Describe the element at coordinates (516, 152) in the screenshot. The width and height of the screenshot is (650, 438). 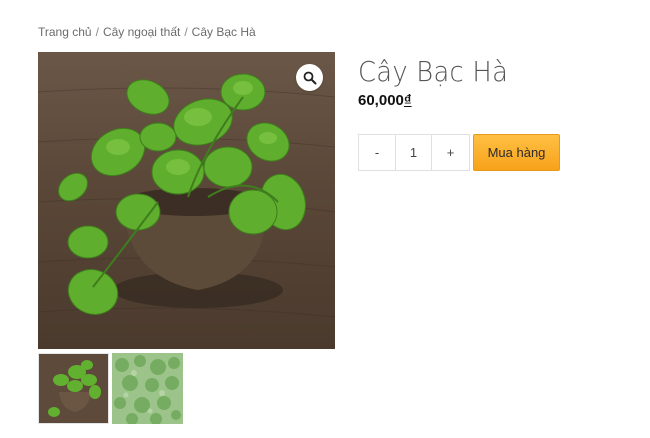
I see `add-to-cart-button: Mua hàng` at that location.